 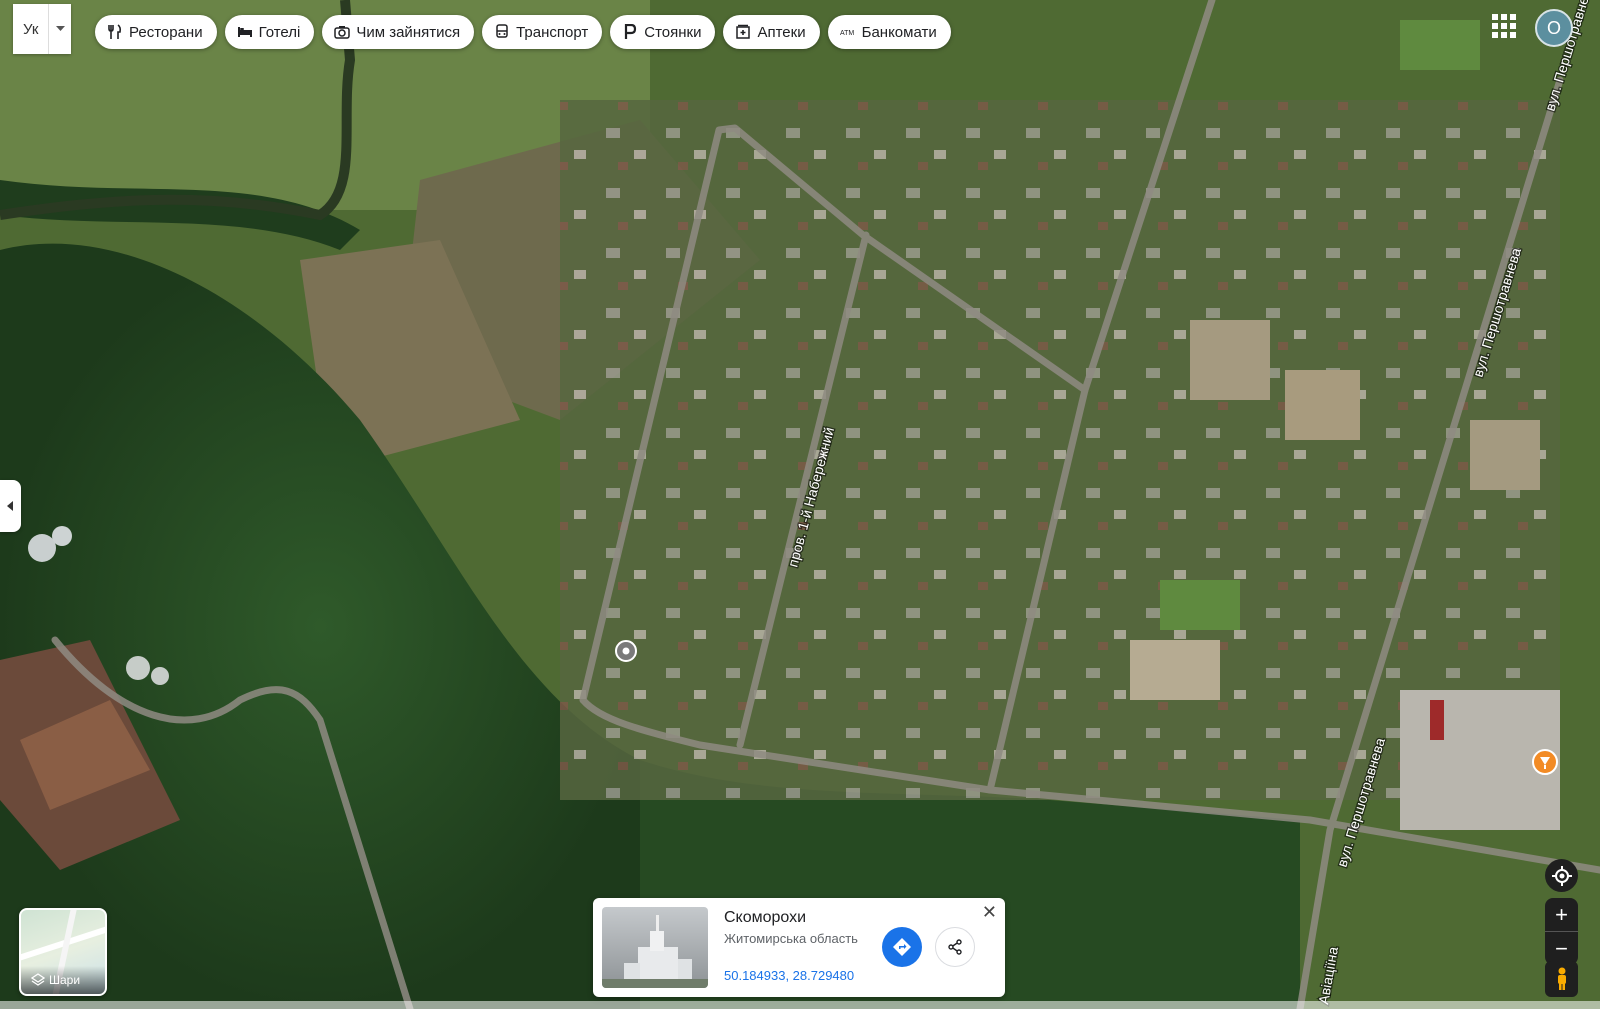 What do you see at coordinates (42, 29) in the screenshot?
I see `language-selector: Ук` at bounding box center [42, 29].